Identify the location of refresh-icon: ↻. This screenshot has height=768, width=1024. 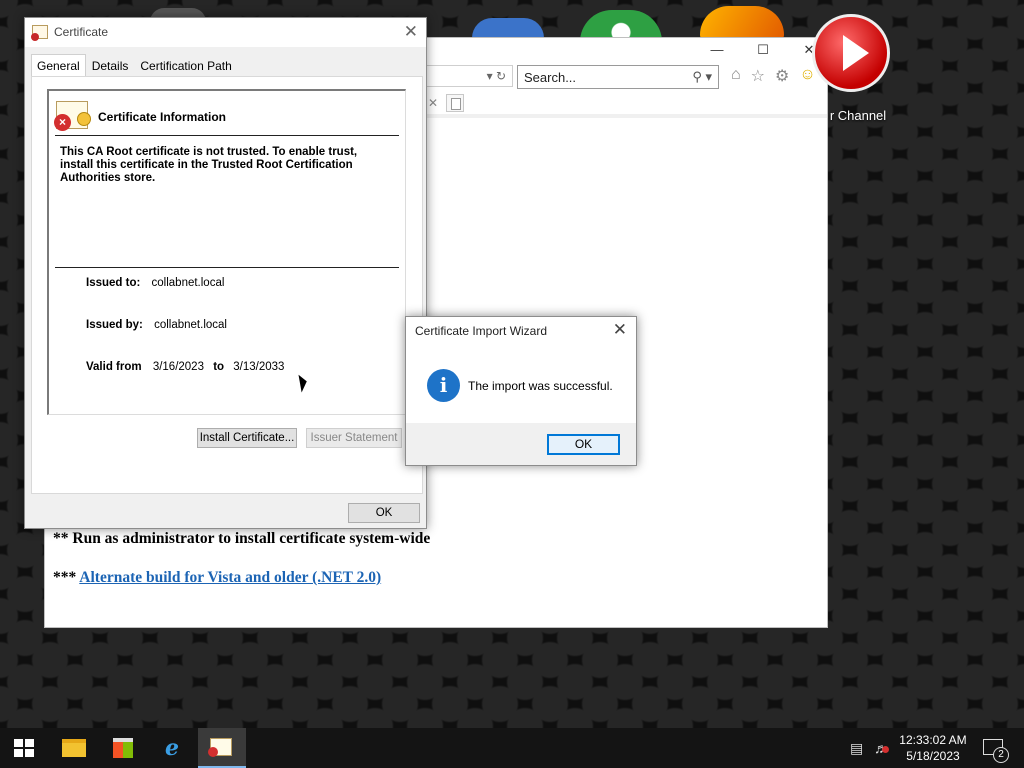
(501, 76).